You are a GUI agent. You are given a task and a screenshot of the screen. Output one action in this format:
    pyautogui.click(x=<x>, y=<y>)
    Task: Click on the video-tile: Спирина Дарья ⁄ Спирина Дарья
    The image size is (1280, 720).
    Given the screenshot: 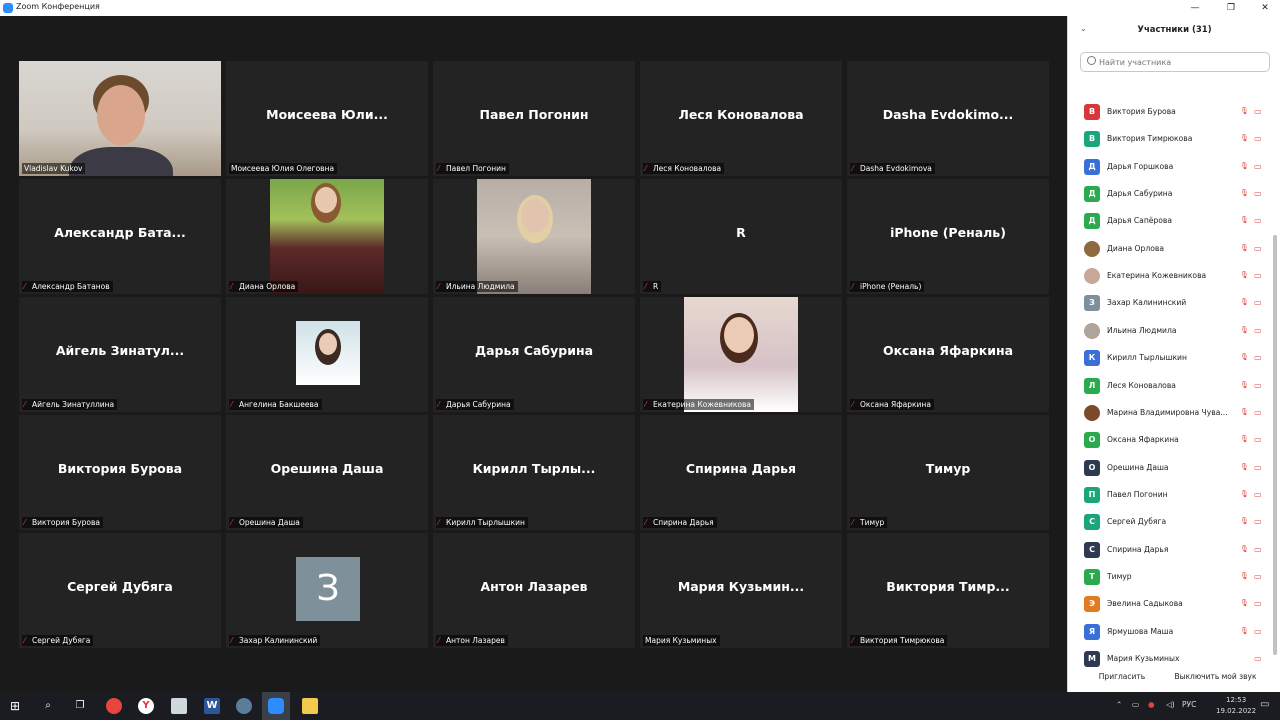 What is the action you would take?
    pyautogui.click(x=741, y=472)
    